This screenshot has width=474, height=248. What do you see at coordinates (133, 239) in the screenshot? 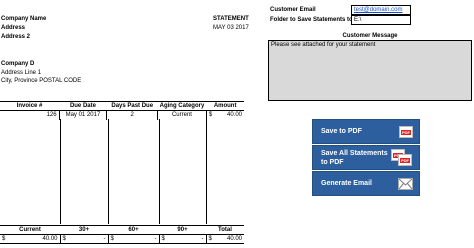
I see `aging-60: $ -` at bounding box center [133, 239].